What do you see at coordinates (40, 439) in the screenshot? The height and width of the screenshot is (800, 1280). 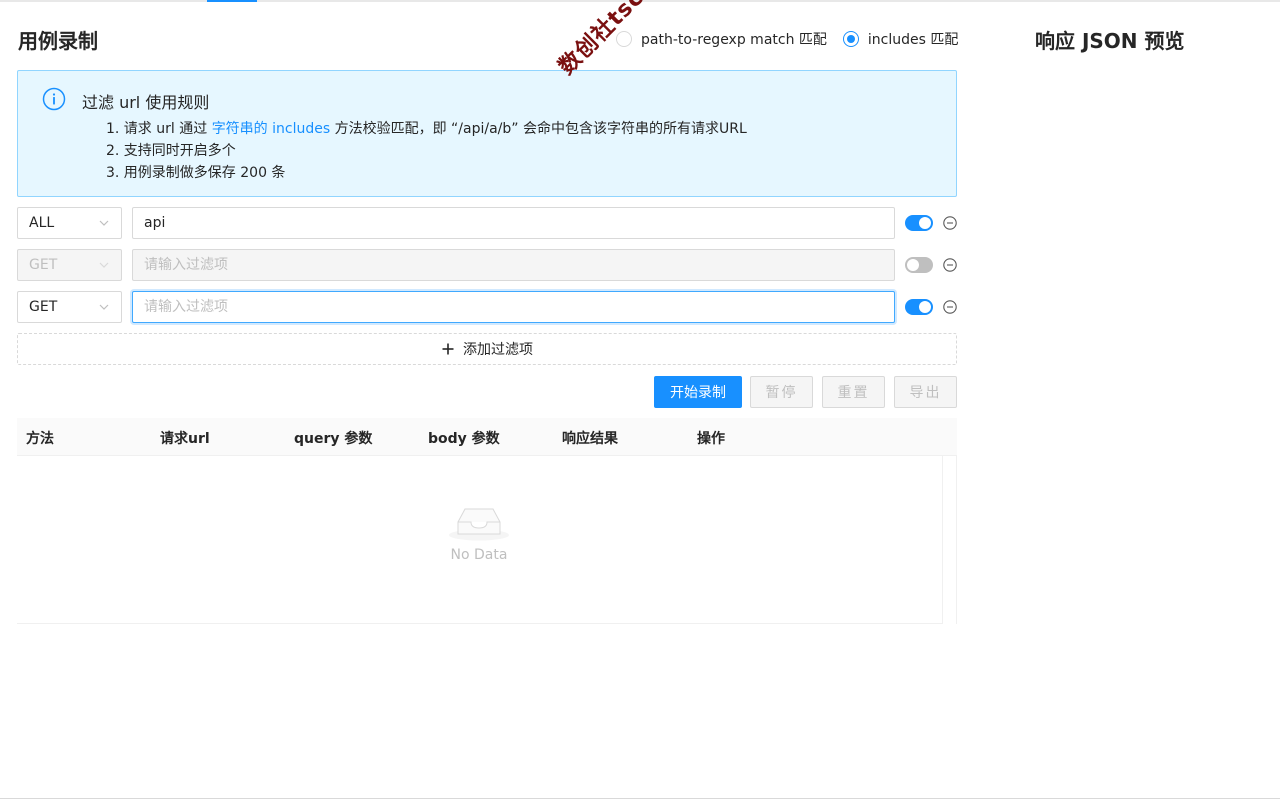 I see `column-header-method: 方法` at bounding box center [40, 439].